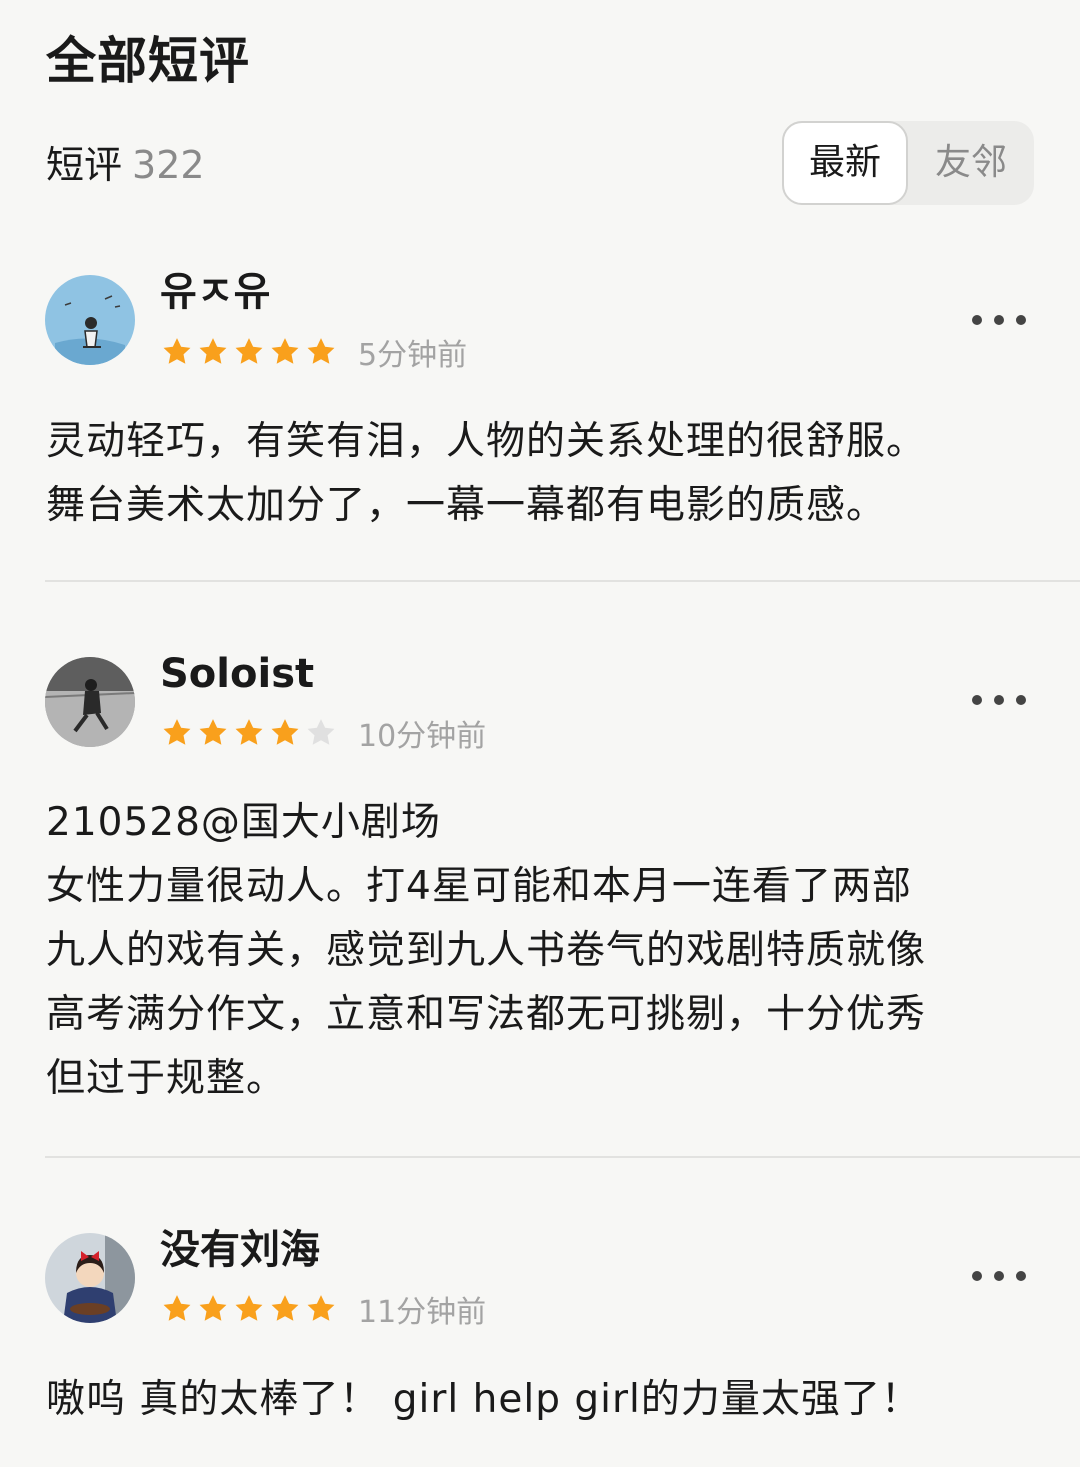  I want to click on review-meta: 11分钟前, so click(323, 1309).